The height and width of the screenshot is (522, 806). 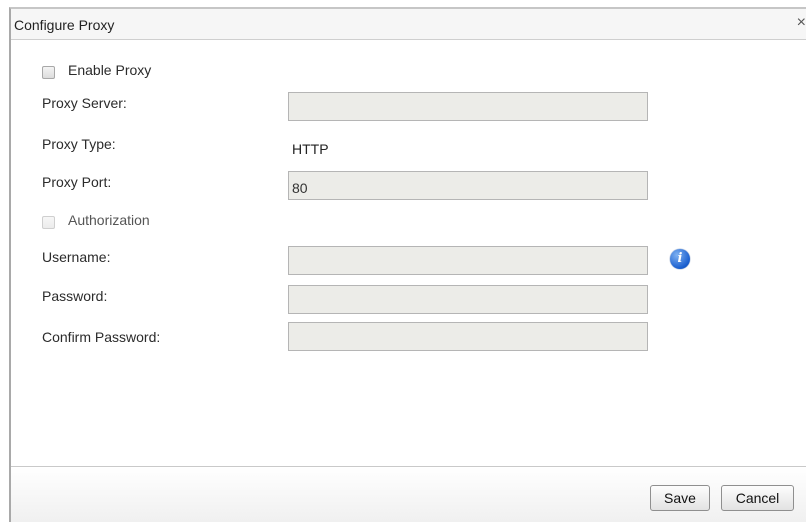 I want to click on cancel-button: Cancel, so click(x=757, y=498).